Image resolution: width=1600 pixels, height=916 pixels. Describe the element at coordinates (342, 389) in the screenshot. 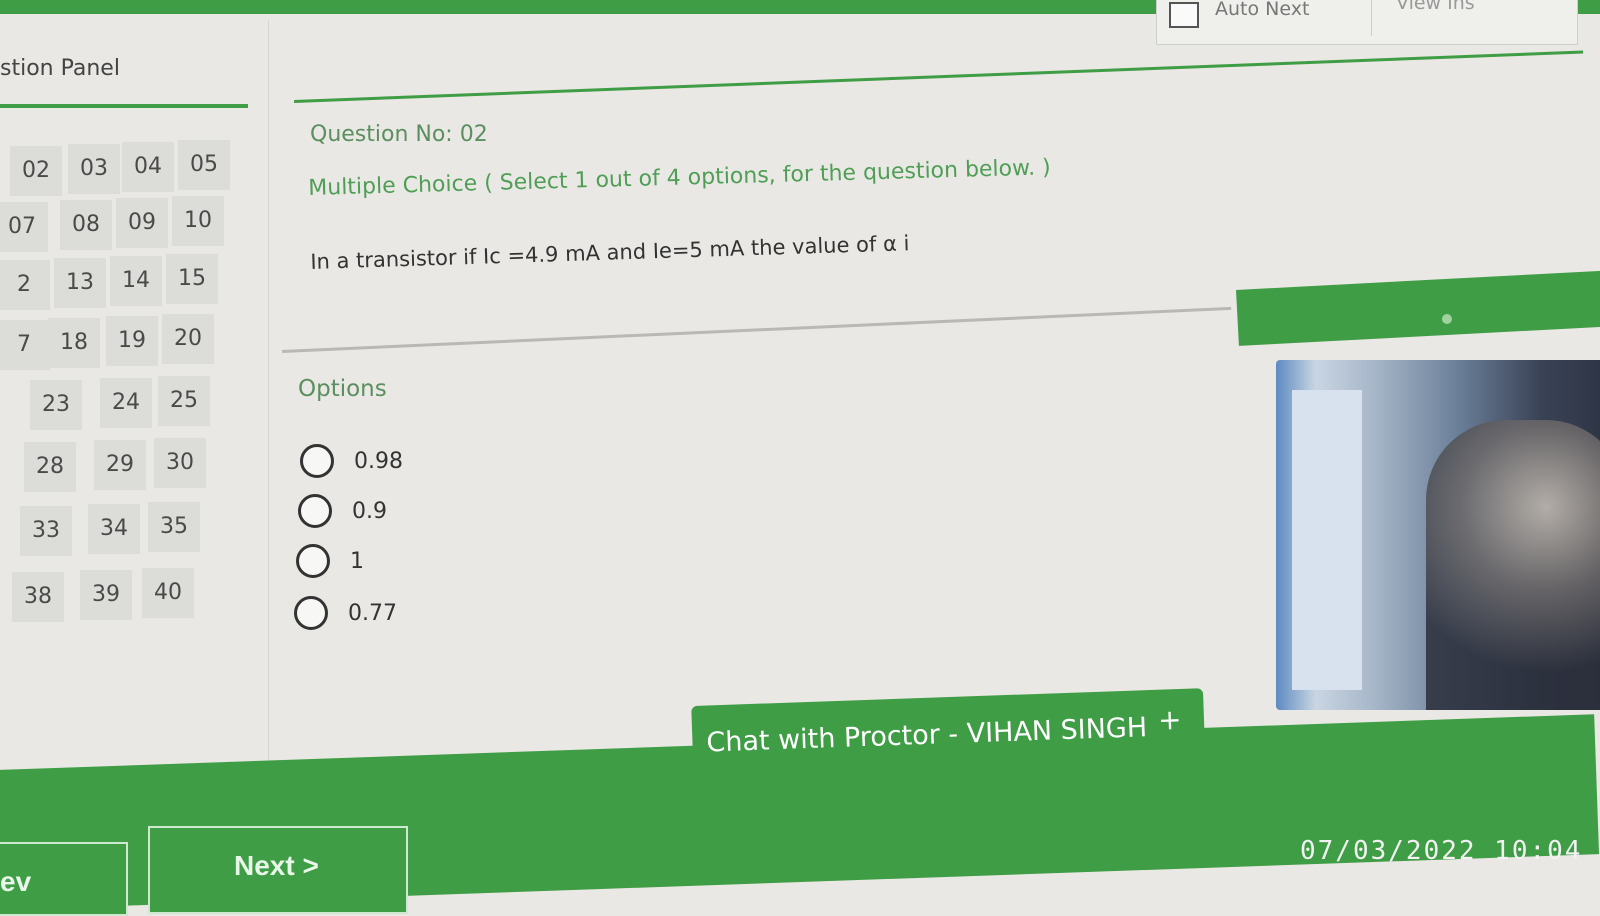

I see `options-title: Options` at that location.